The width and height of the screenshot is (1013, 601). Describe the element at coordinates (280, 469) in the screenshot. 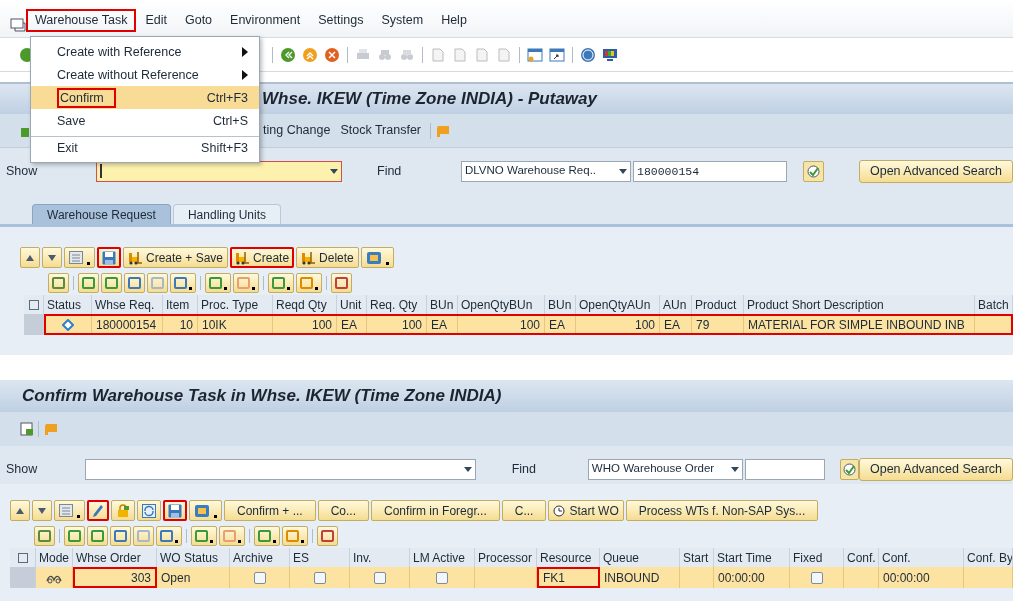

I see `show-dropdown` at that location.